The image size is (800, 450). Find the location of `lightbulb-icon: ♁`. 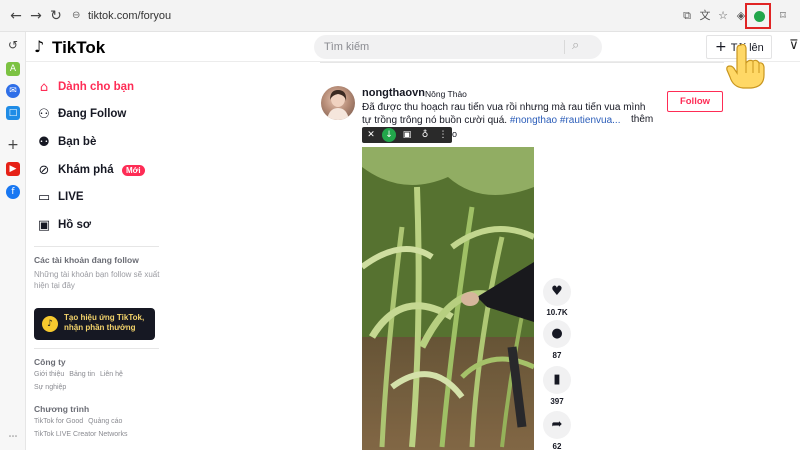

lightbulb-icon: ♁ is located at coordinates (425, 135).